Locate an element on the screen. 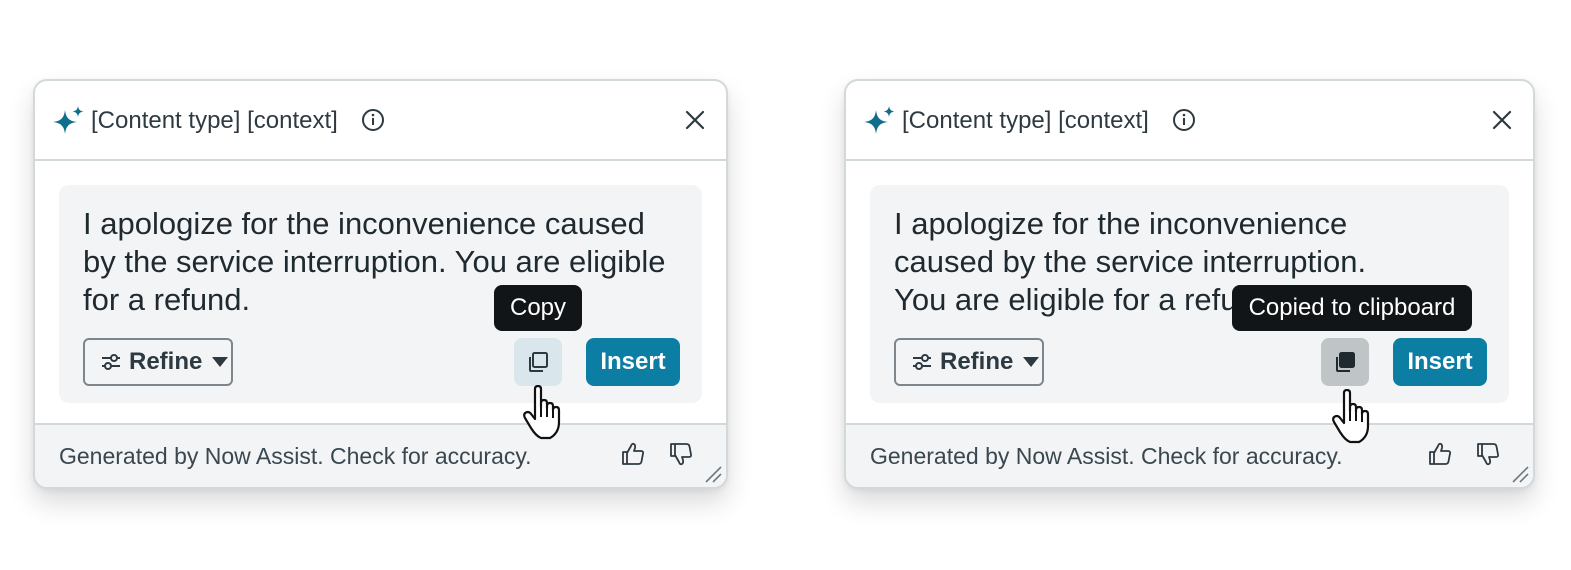 The width and height of the screenshot is (1571, 570). copy-tooltip: Copy is located at coordinates (538, 308).